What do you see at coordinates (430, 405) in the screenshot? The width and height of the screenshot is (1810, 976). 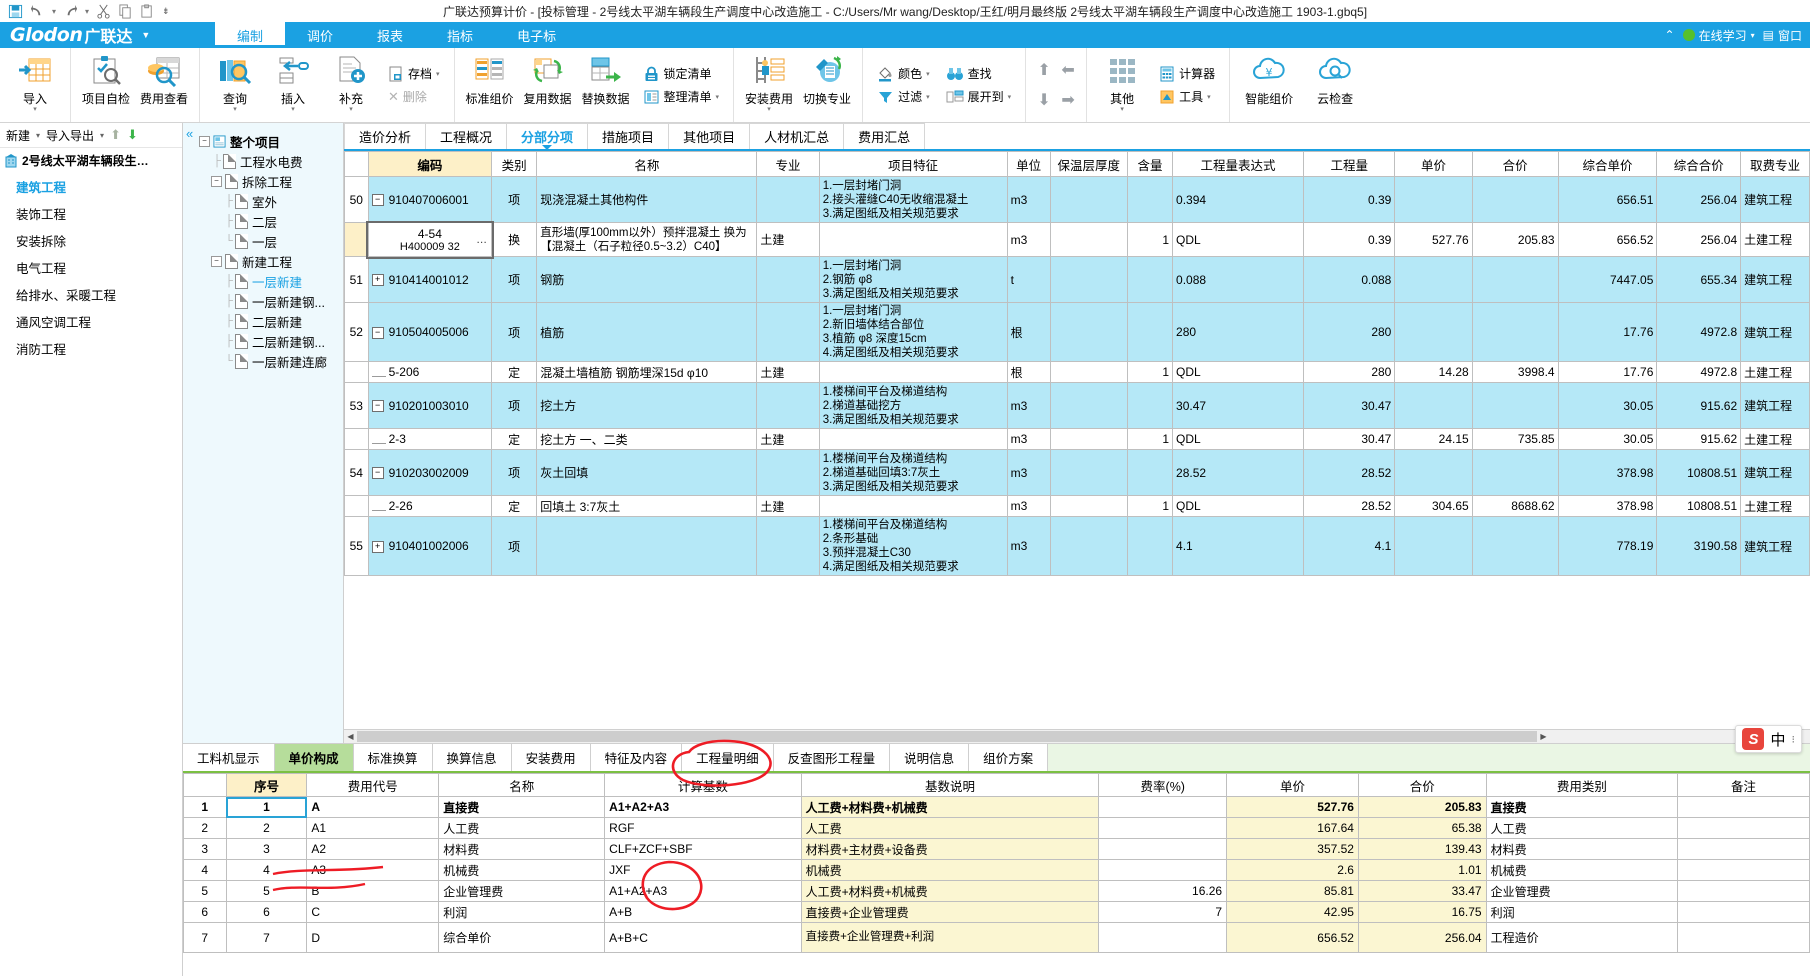 I see `cell-code: −910201003010` at bounding box center [430, 405].